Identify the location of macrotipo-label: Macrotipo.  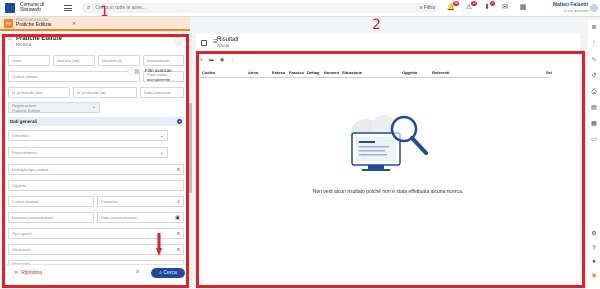
(21, 135).